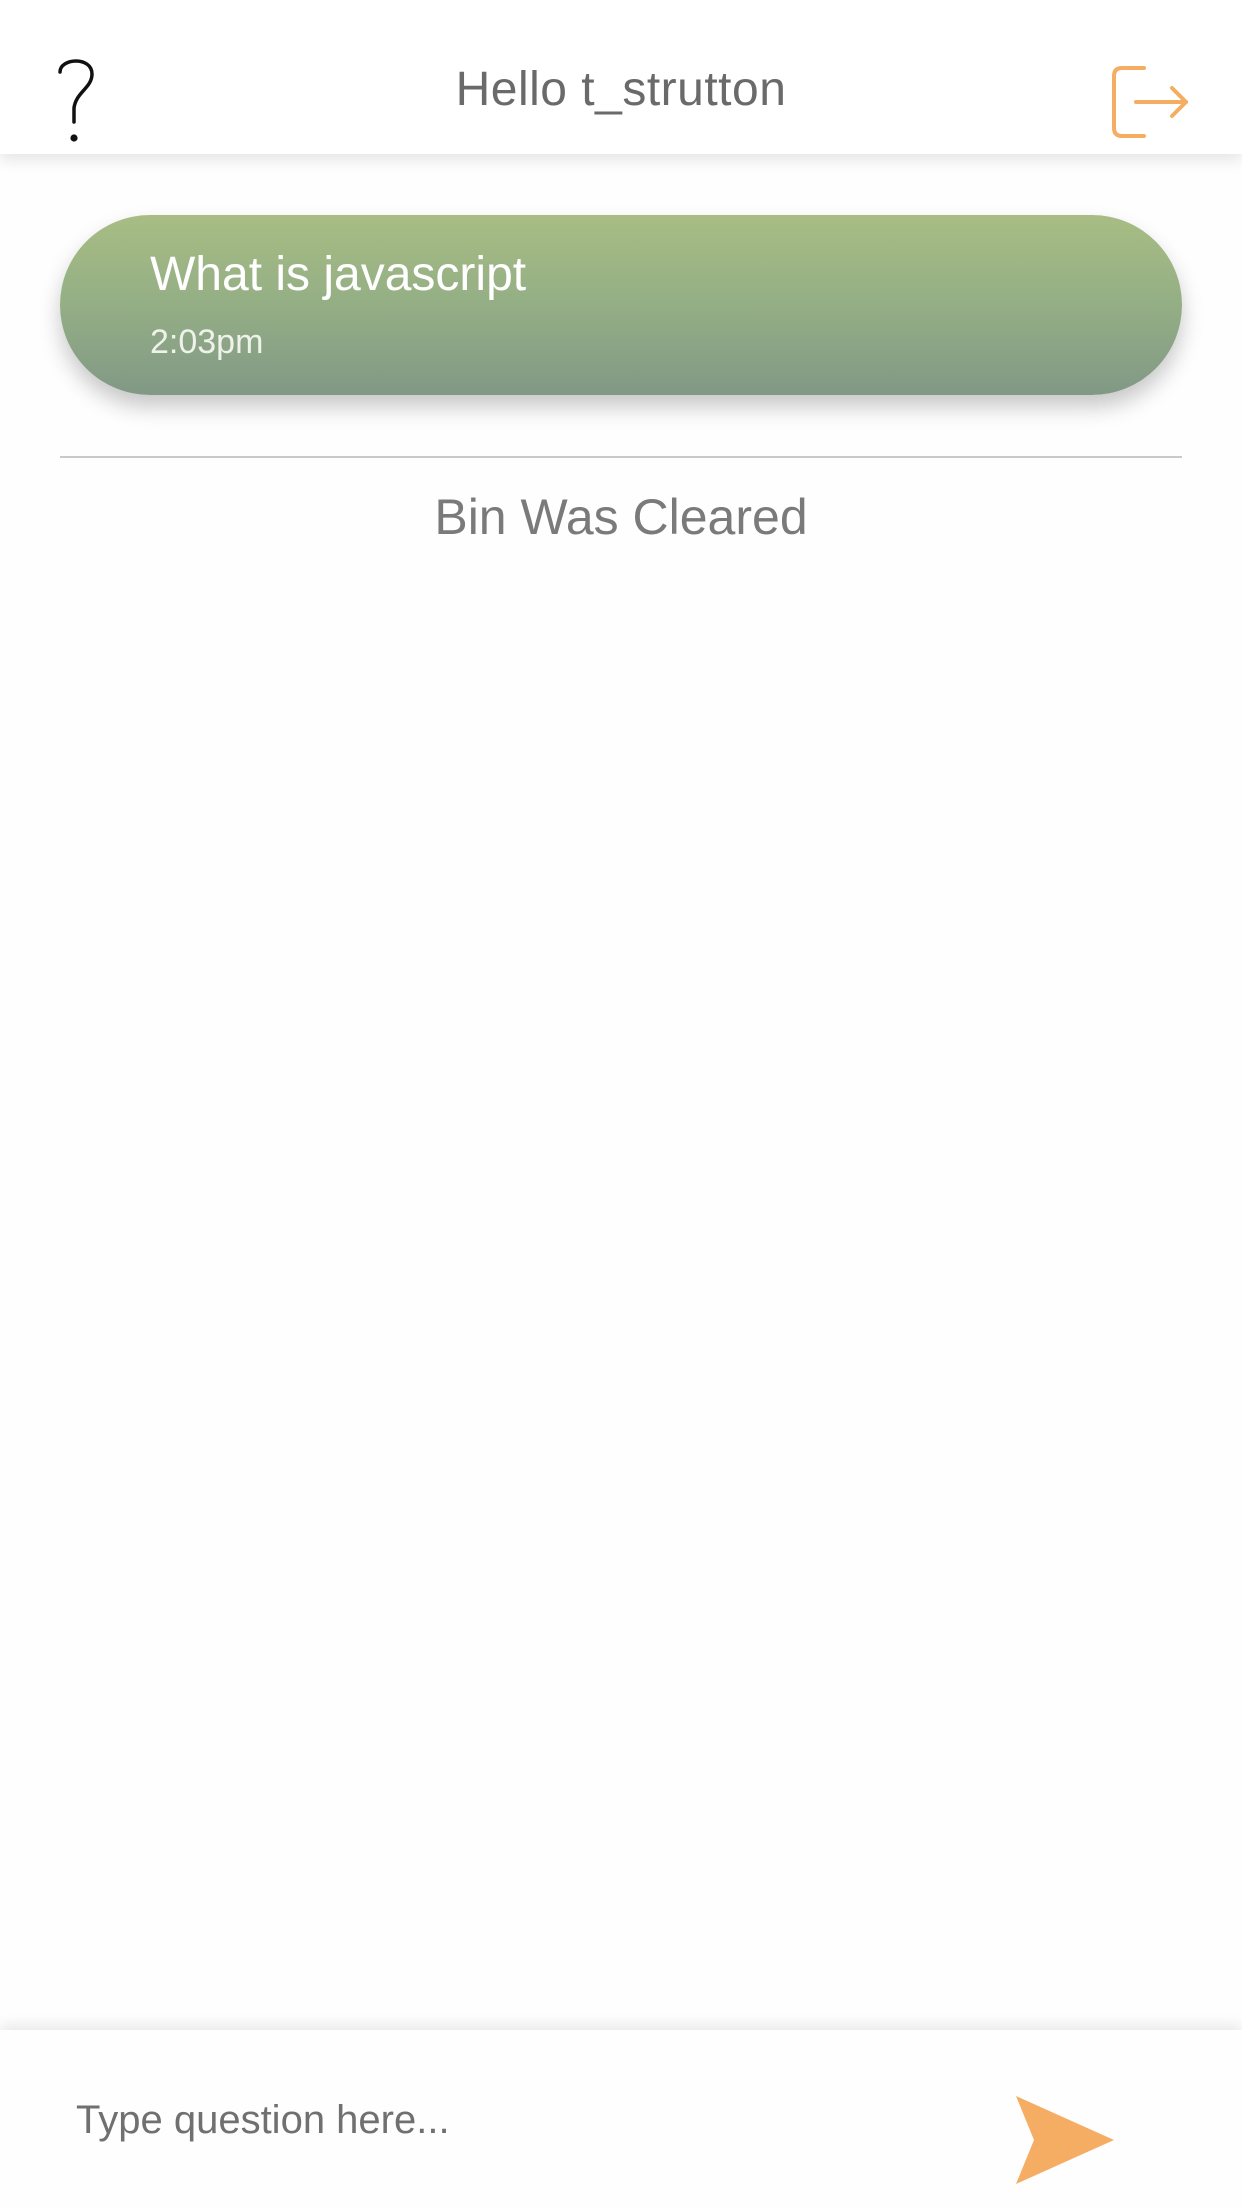  I want to click on send-icon, so click(1065, 2140).